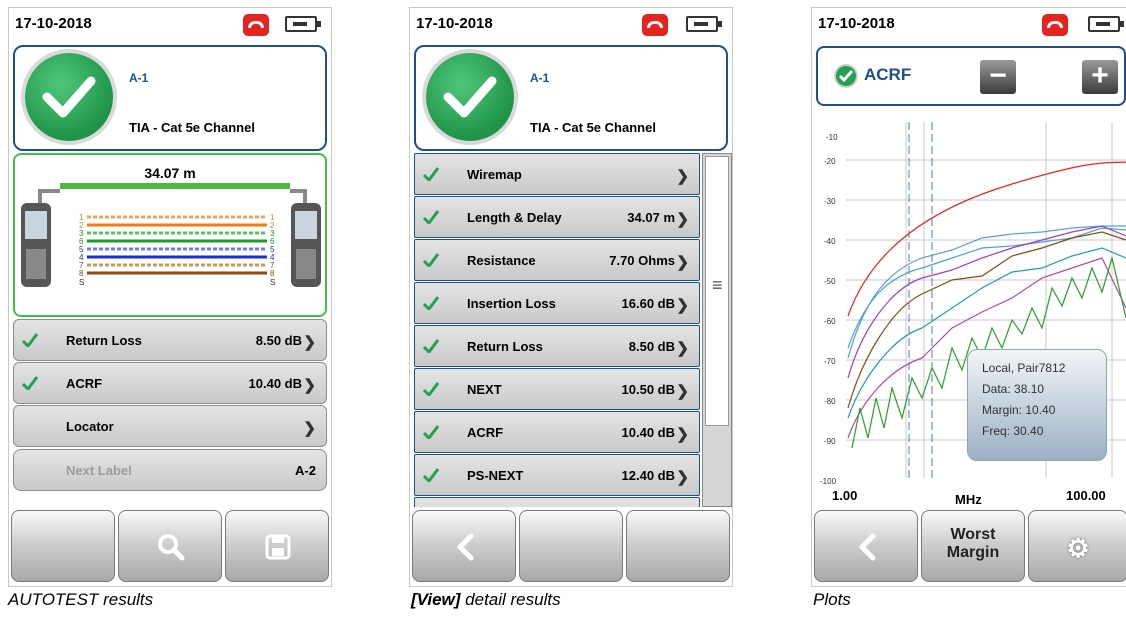 The image size is (1126, 617). Describe the element at coordinates (717, 291) in the screenshot. I see `scrollbar-thumb` at that location.